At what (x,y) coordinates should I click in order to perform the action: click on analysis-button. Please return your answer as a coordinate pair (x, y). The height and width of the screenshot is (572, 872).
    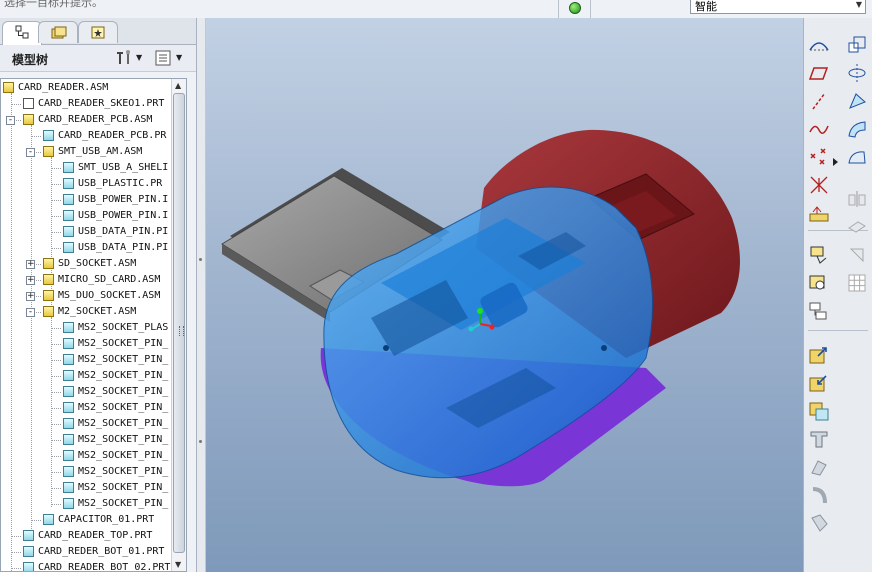
    Looking at the image, I should click on (819, 213).